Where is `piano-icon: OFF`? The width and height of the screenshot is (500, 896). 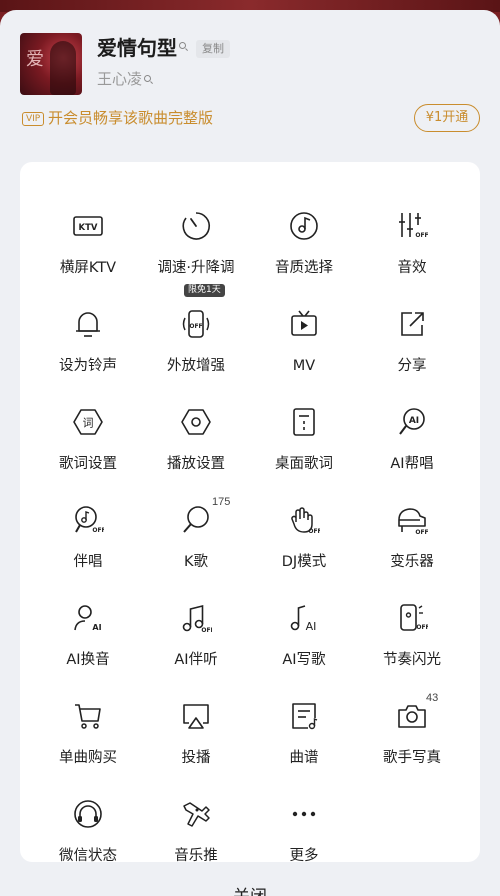 piano-icon: OFF is located at coordinates (412, 520).